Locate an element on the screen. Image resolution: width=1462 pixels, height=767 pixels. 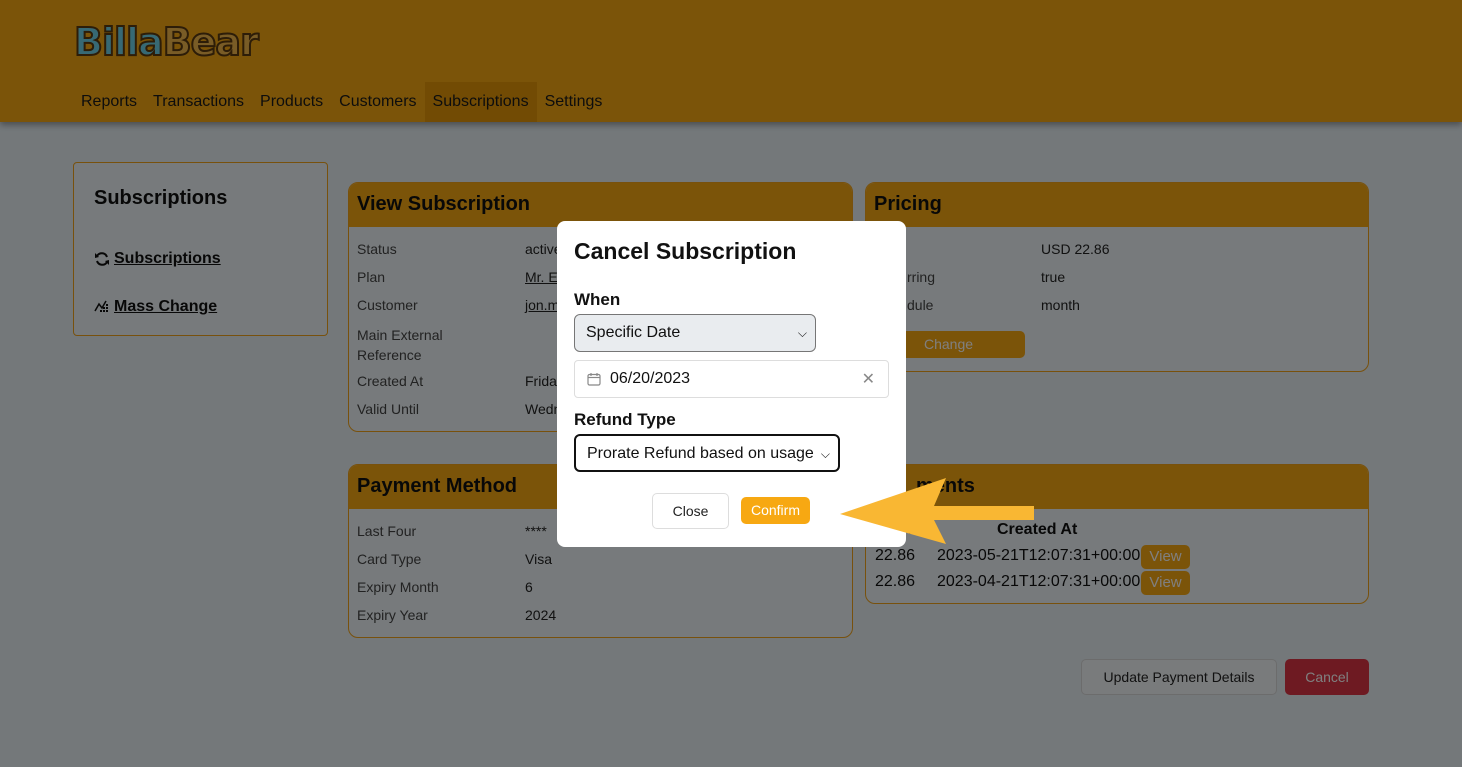
date-value: 06/20/2023 is located at coordinates (650, 378).